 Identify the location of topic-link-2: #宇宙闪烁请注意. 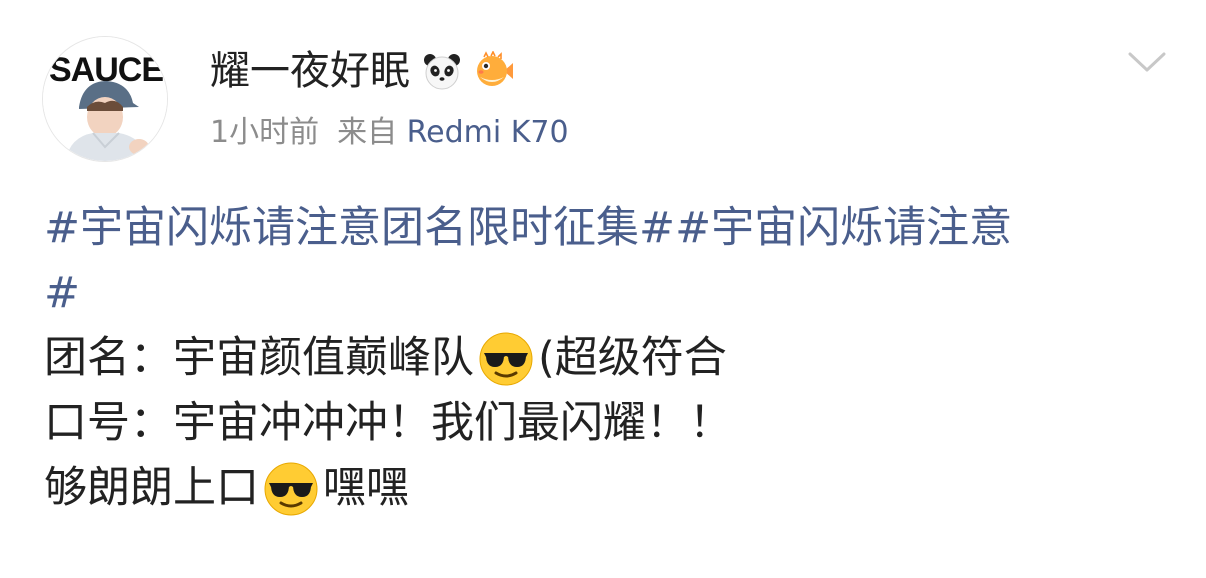
(843, 228).